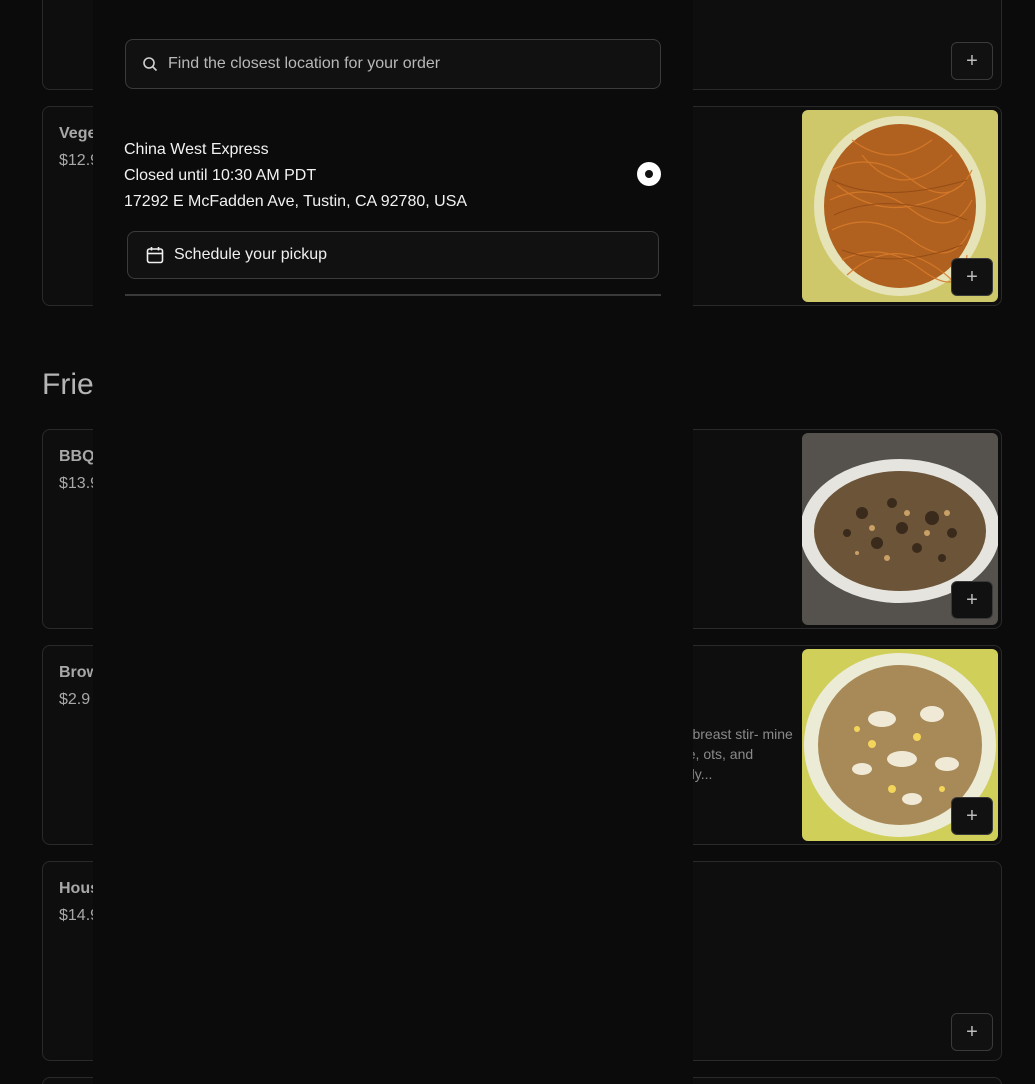  What do you see at coordinates (196, 149) in the screenshot?
I see `location-name: China West Express` at bounding box center [196, 149].